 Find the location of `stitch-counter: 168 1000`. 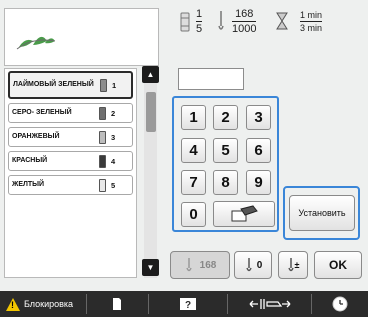

stitch-counter: 168 1000 is located at coordinates (244, 21).